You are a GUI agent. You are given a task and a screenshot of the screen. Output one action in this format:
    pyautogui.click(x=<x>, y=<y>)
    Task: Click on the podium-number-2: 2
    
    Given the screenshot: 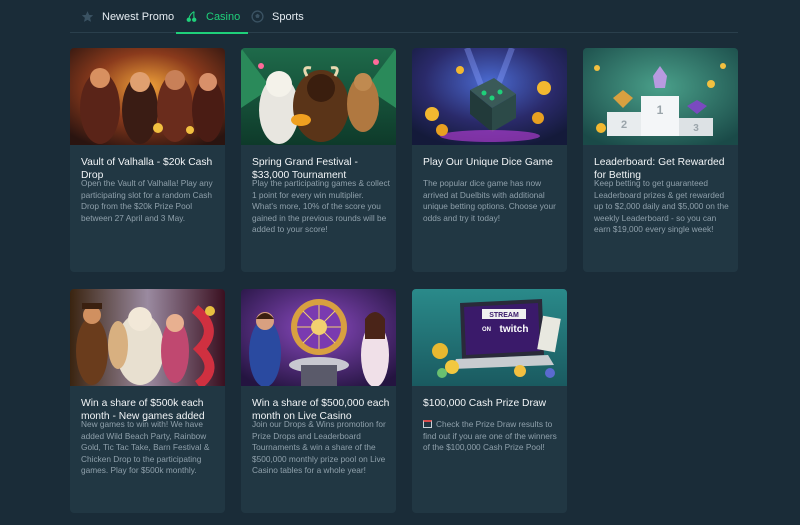 What is the action you would take?
    pyautogui.click(x=624, y=125)
    